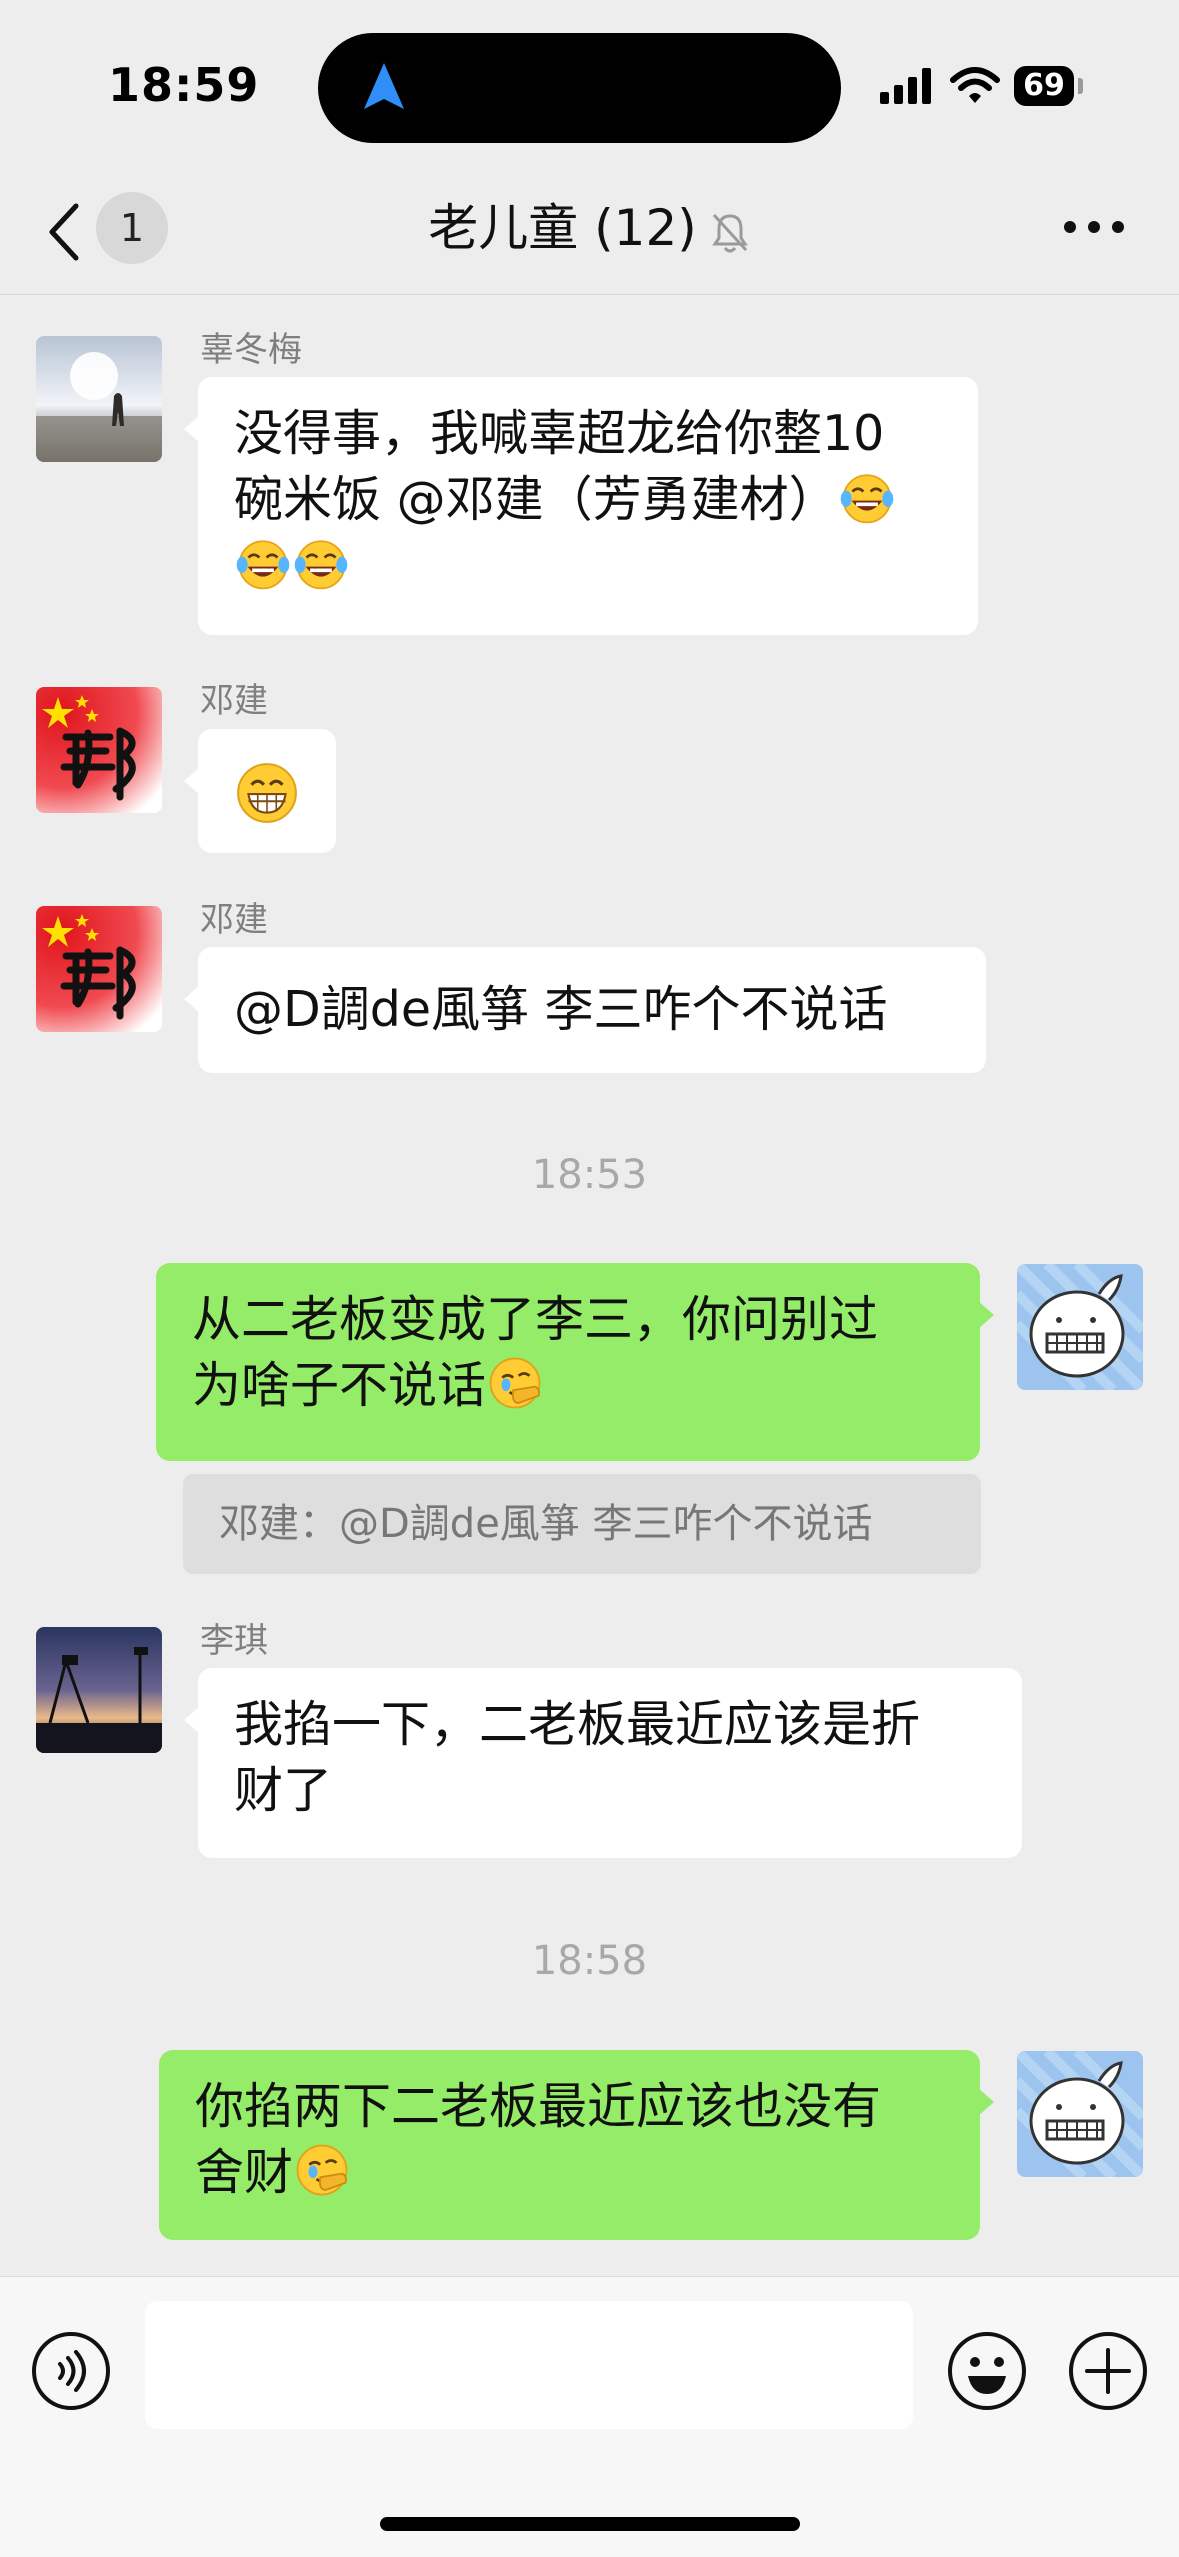 The height and width of the screenshot is (2557, 1179). Describe the element at coordinates (568, 1386) in the screenshot. I see `message-text-line: 为啥子不说话` at that location.